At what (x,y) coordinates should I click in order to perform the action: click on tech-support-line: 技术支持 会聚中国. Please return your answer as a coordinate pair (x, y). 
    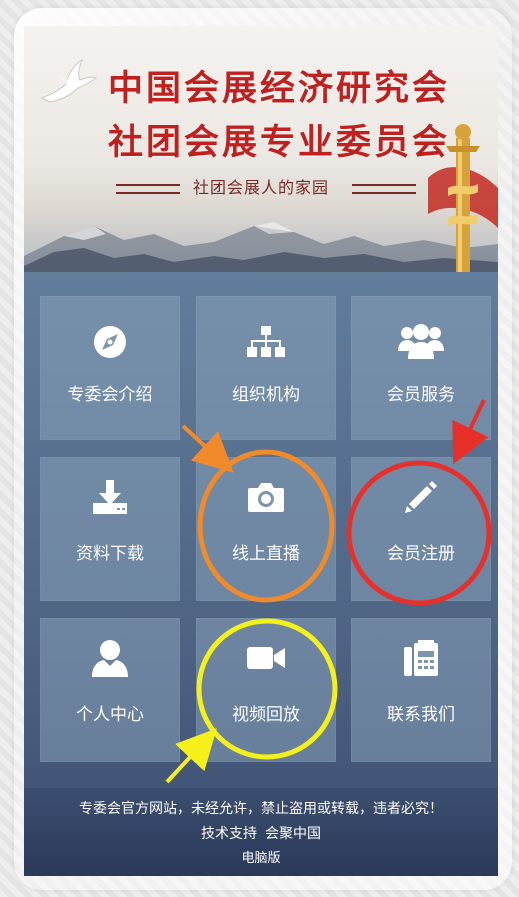
    Looking at the image, I should click on (261, 833).